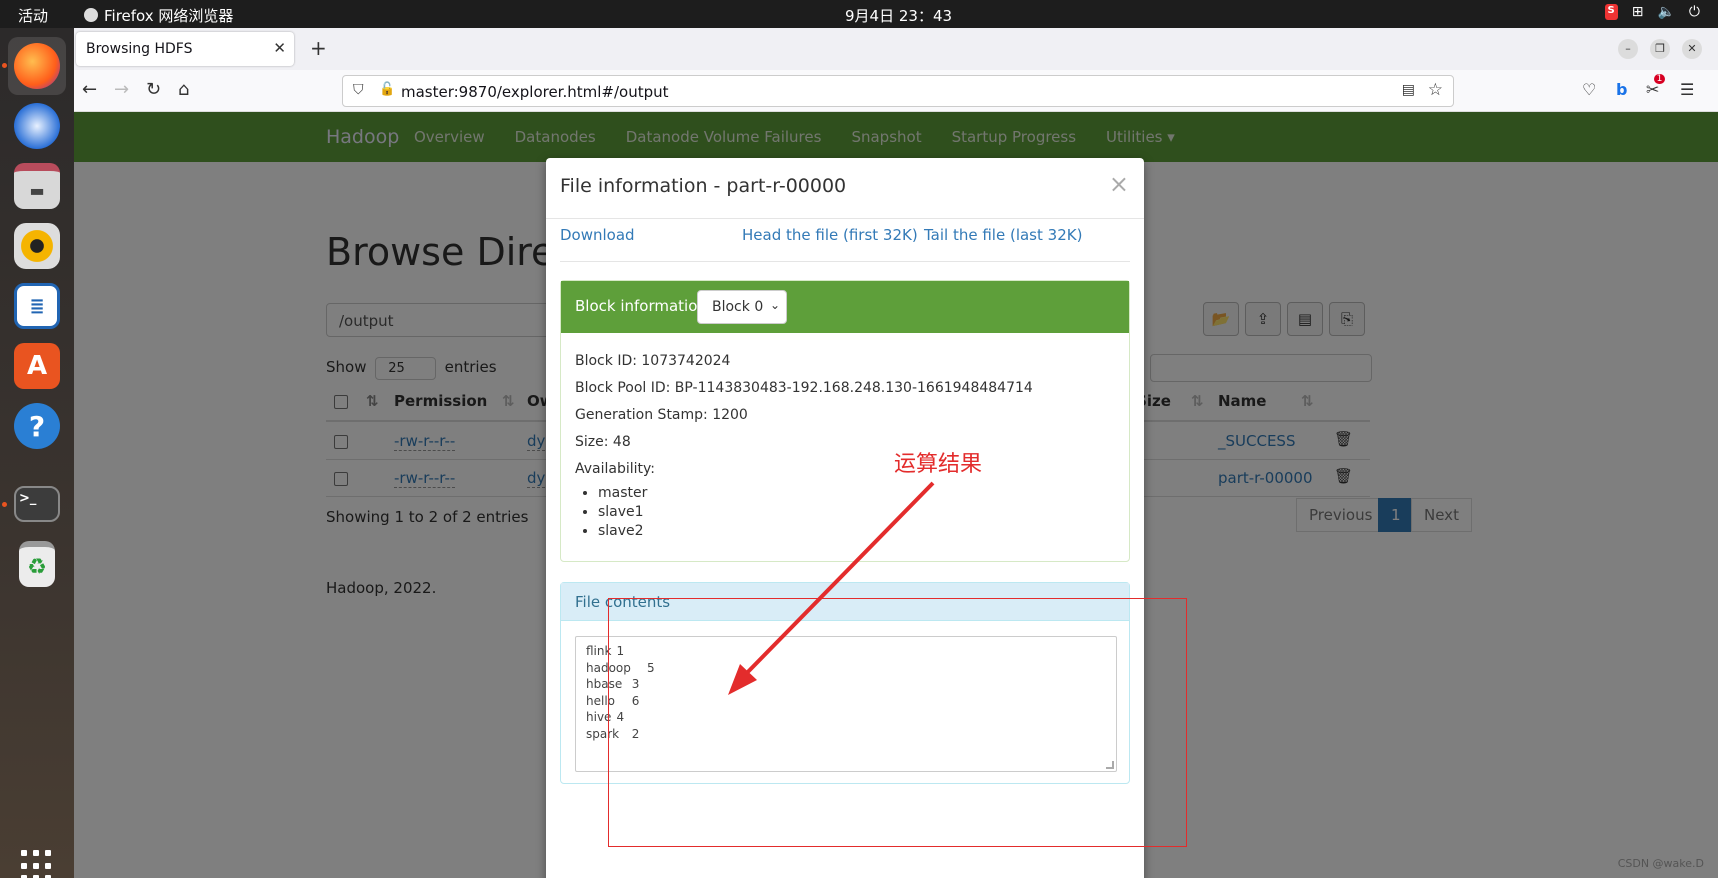  I want to click on watermark: CSDN @wake.D, so click(1660, 863).